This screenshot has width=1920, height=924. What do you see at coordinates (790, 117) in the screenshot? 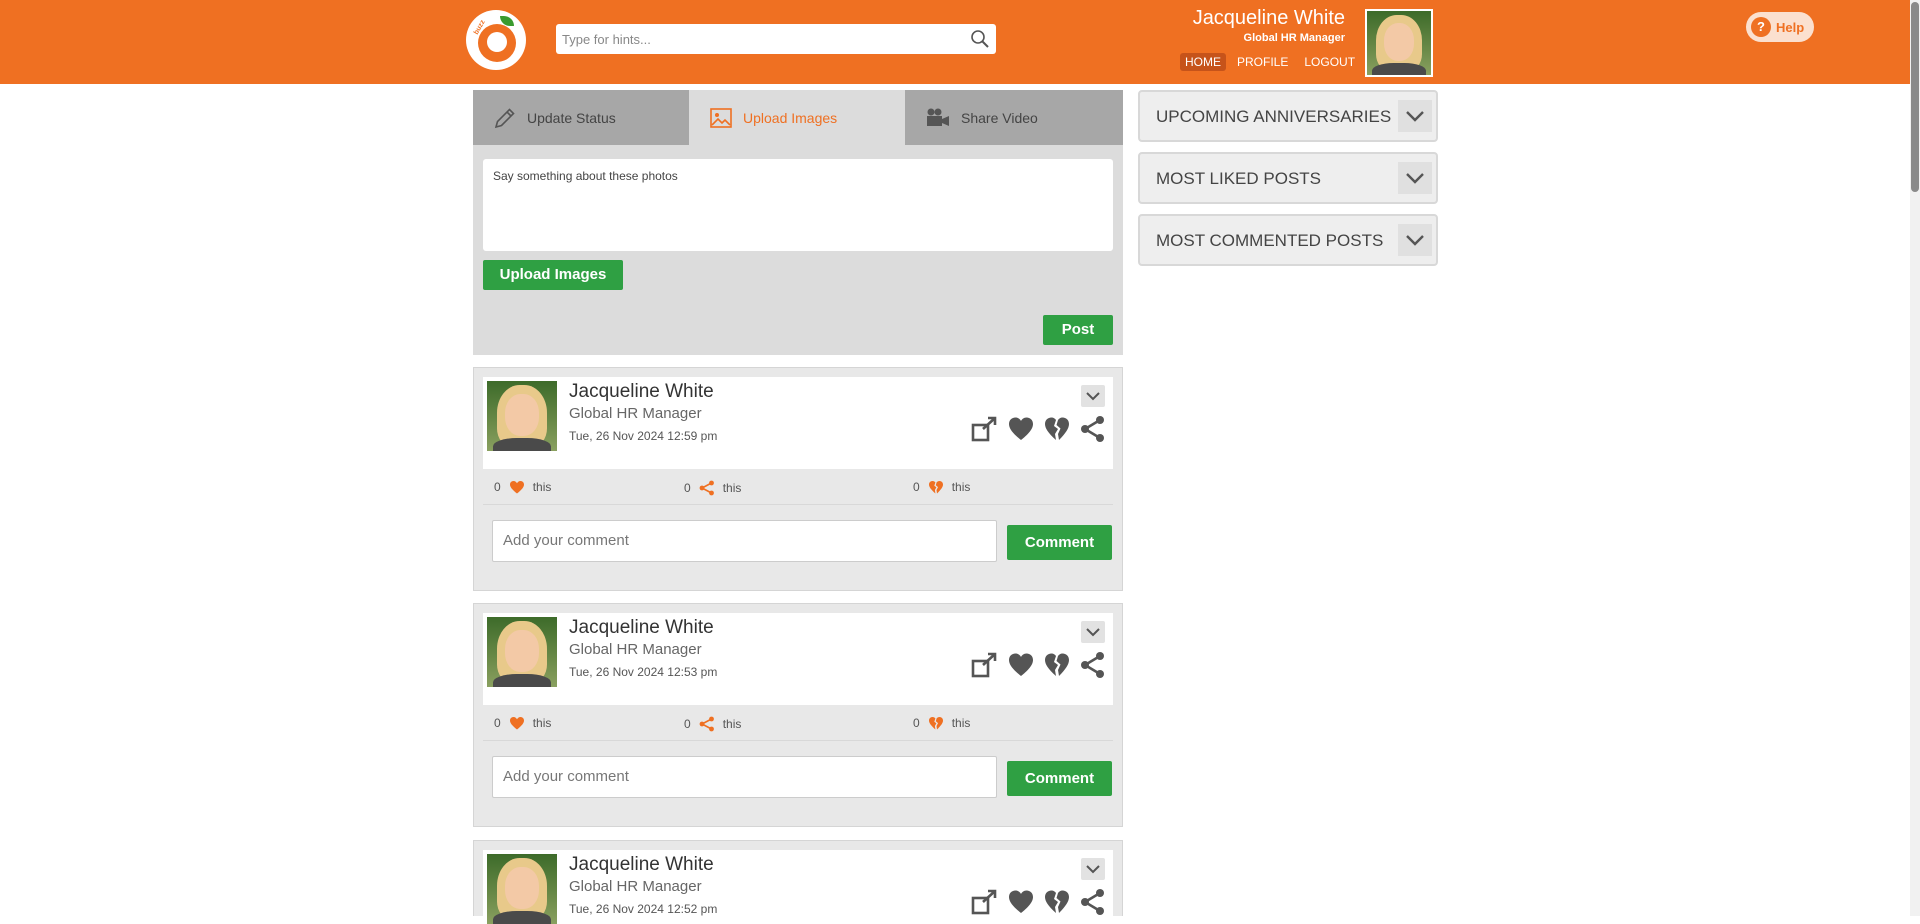
I see `tab-label: Upload Images` at bounding box center [790, 117].